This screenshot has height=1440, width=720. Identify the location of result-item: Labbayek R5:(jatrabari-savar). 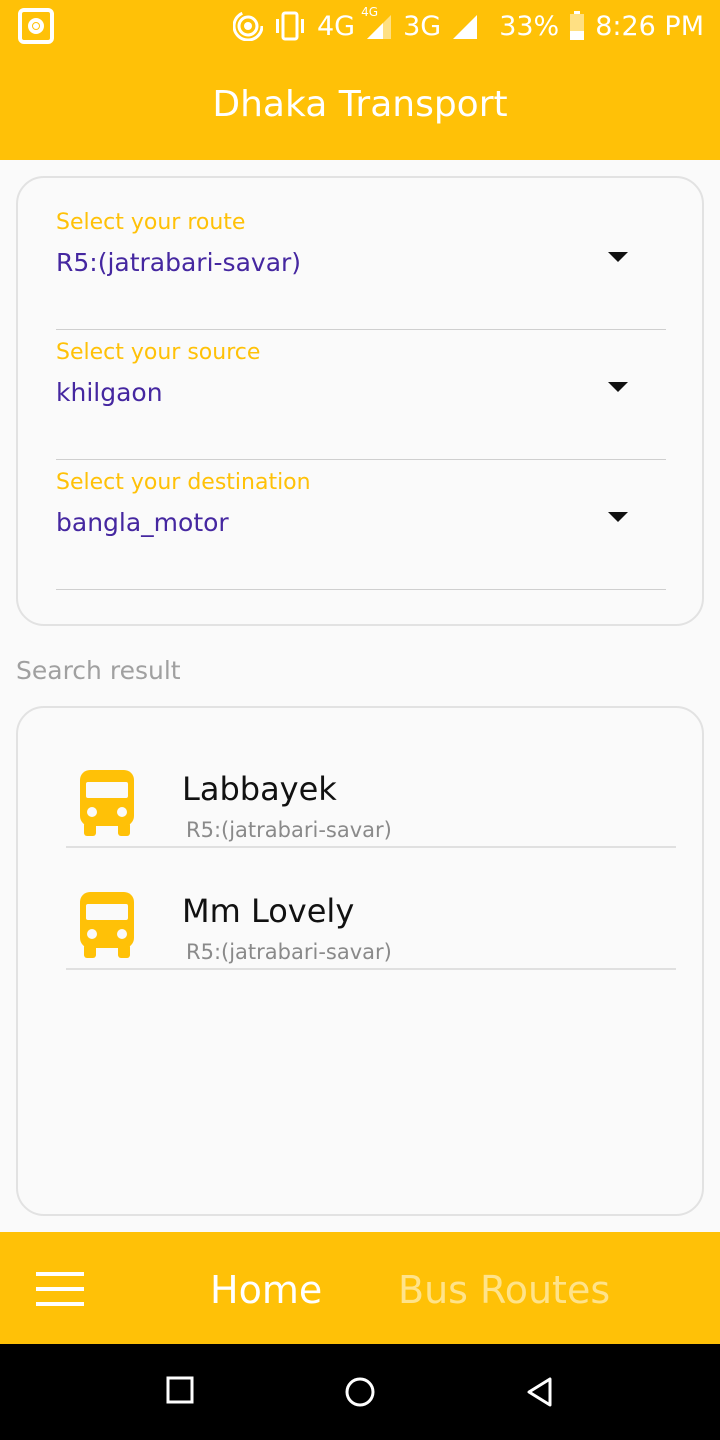
(371, 787).